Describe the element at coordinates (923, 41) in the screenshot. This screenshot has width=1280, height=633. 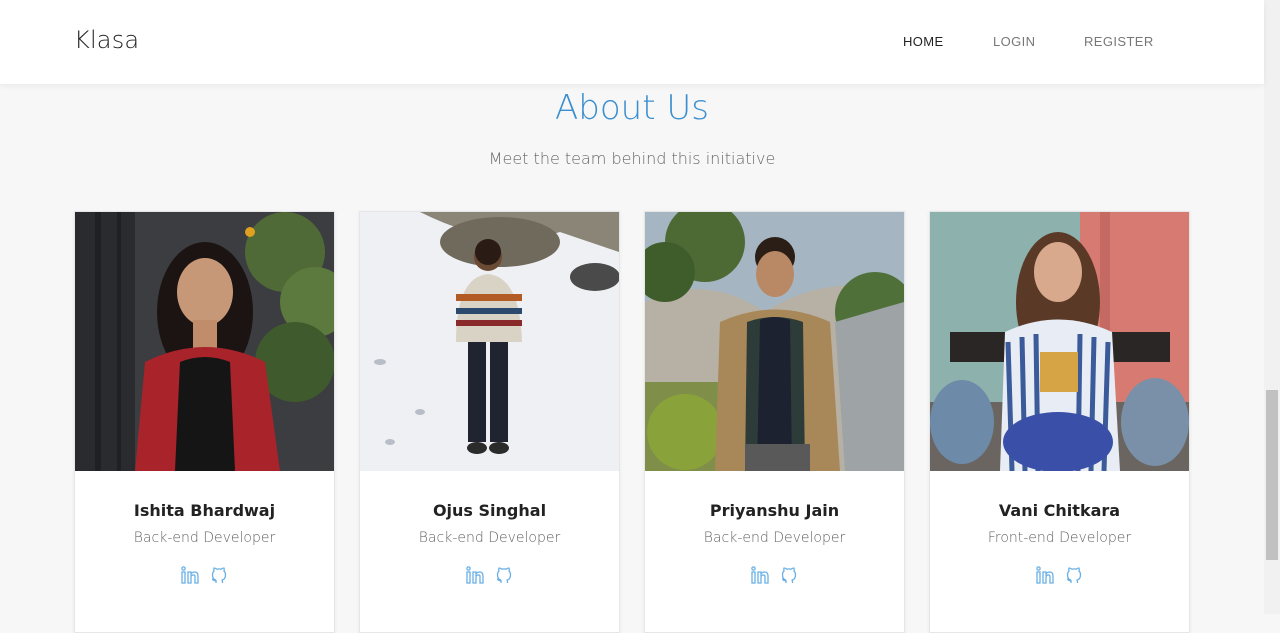
I see `nav-home-link: HOME` at that location.